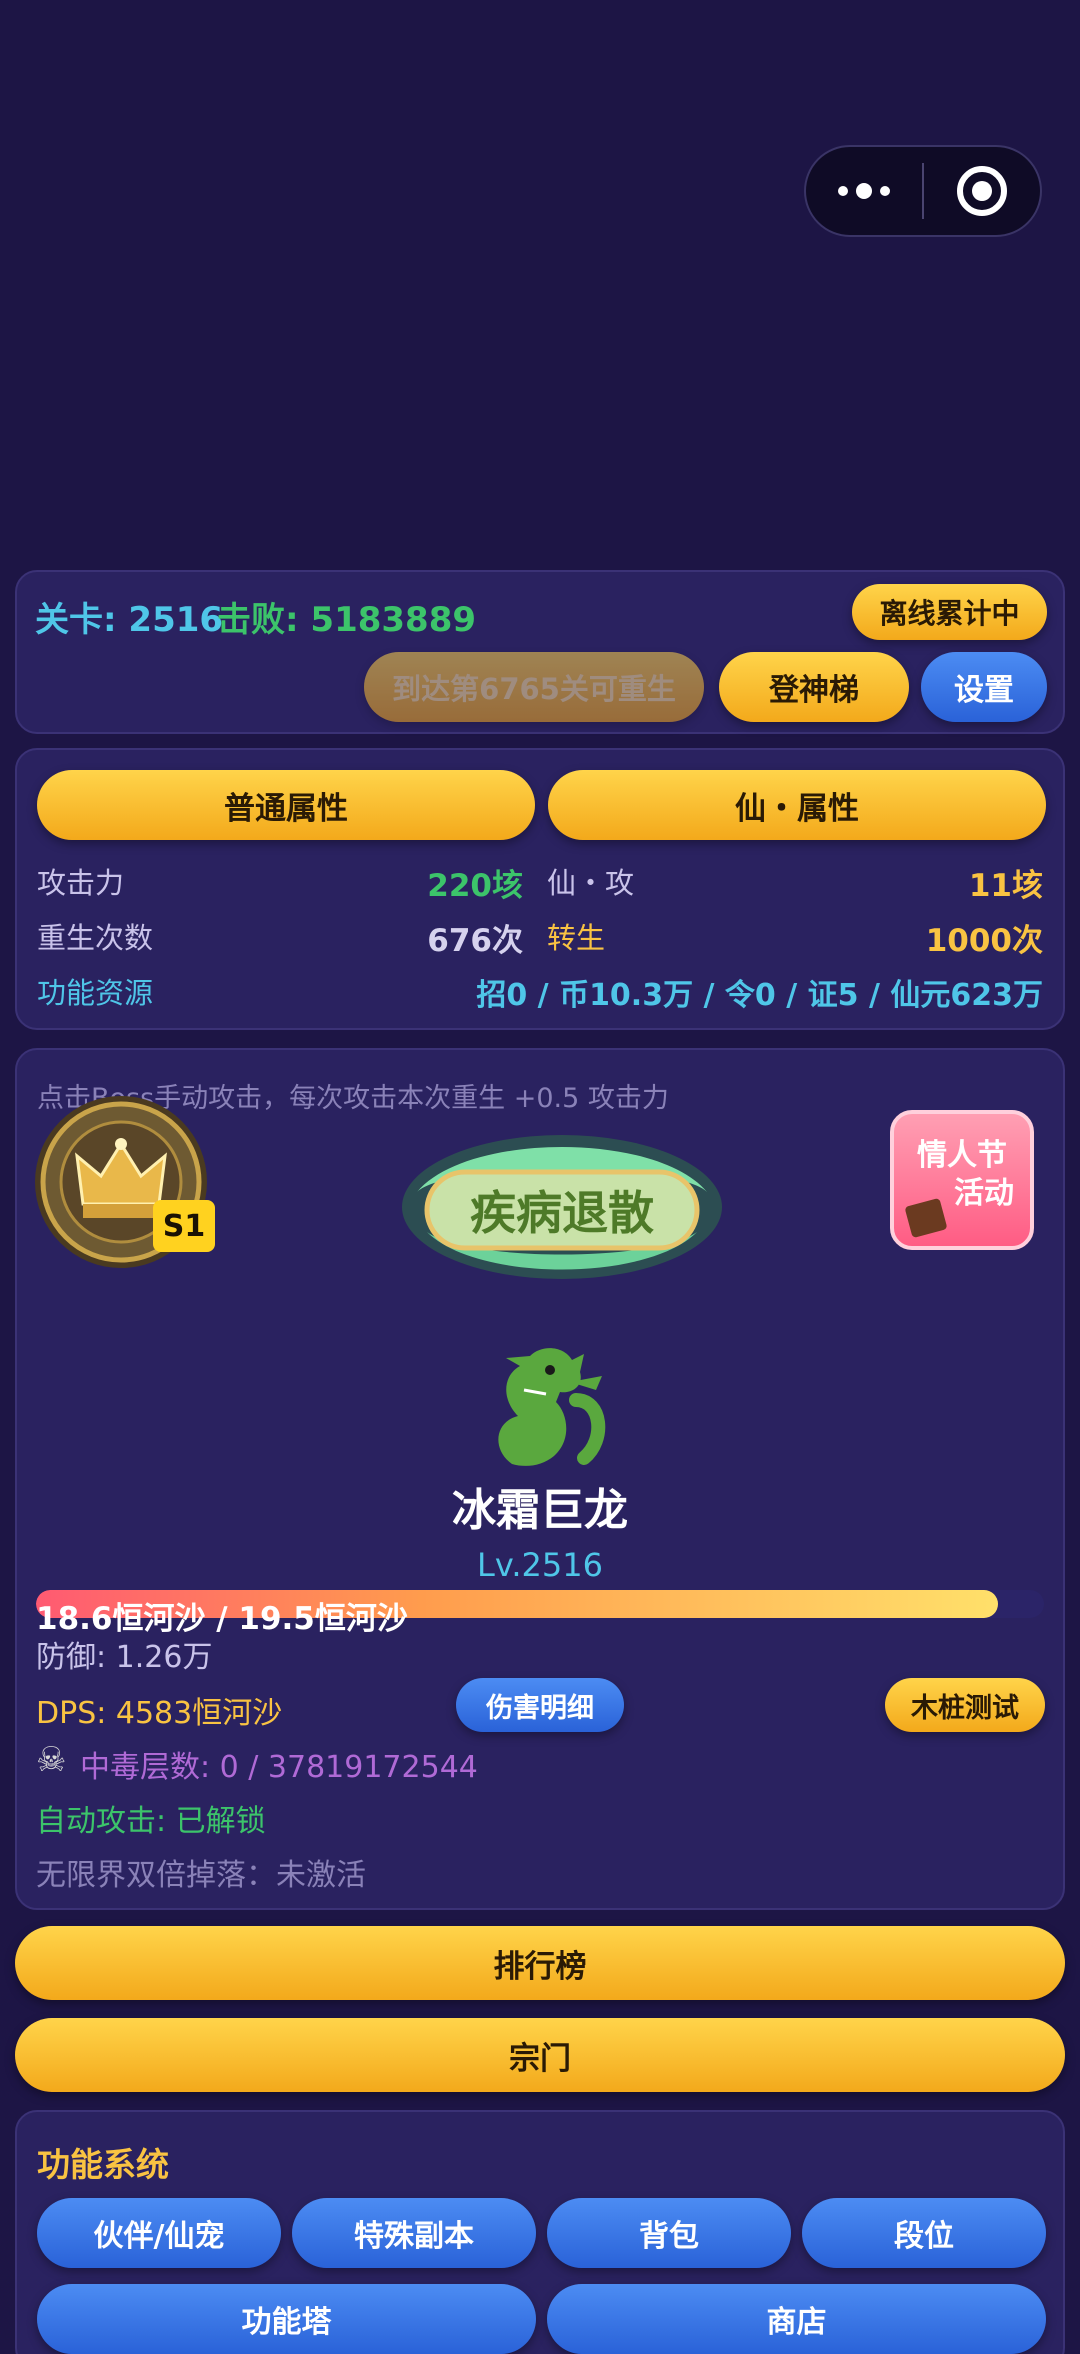 Image resolution: width=1080 pixels, height=2354 pixels. I want to click on rebirth-count-value: 676次, so click(475, 941).